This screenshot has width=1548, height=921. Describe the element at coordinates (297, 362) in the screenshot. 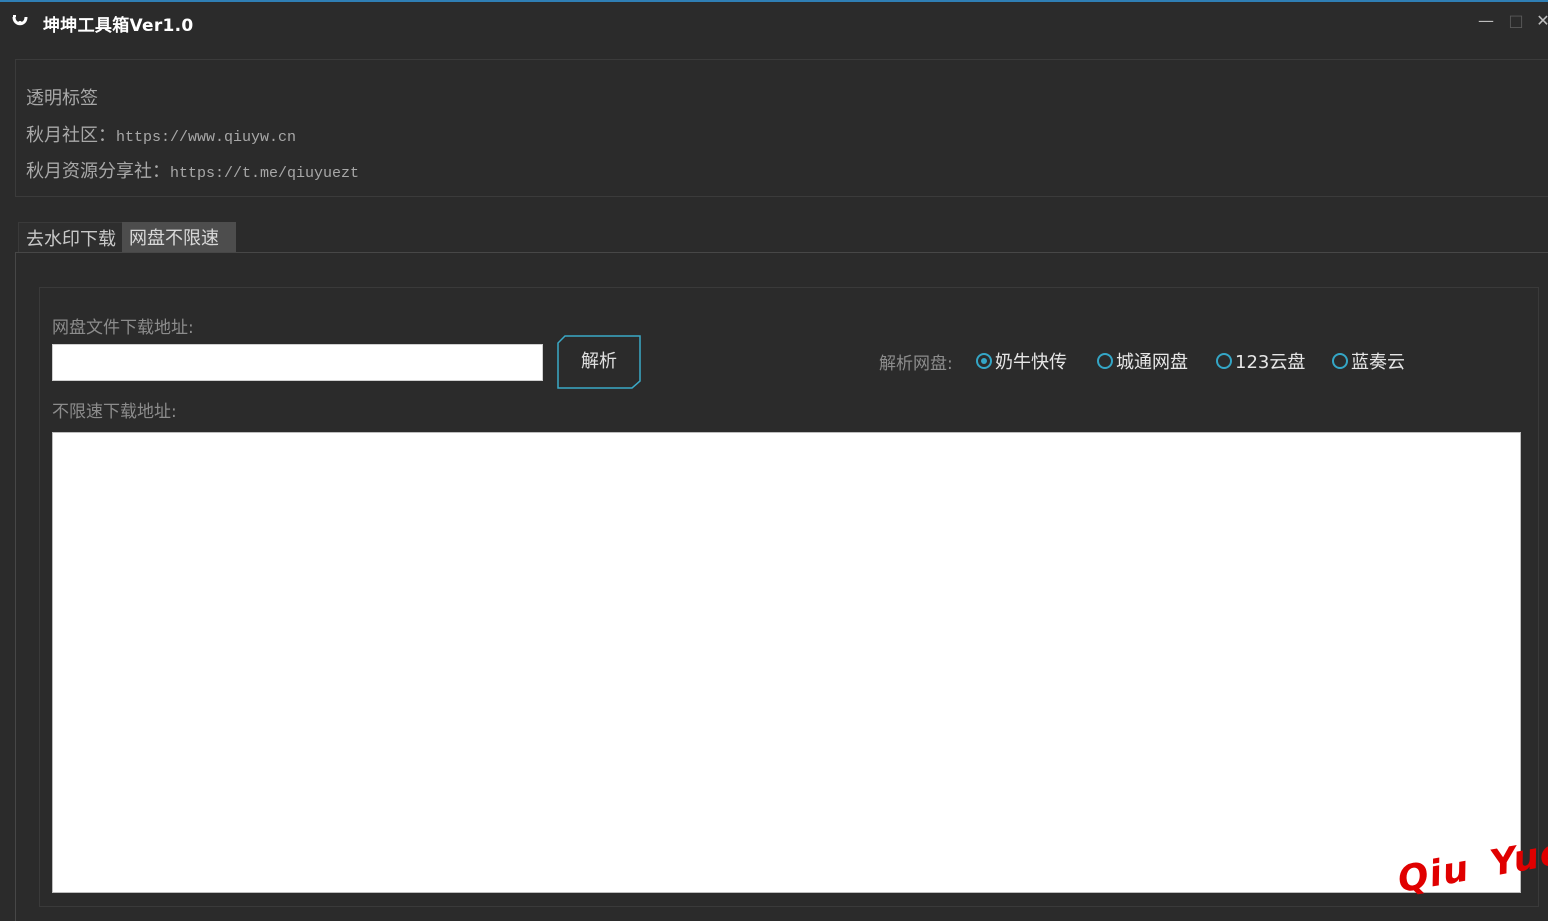

I see `url-input` at that location.